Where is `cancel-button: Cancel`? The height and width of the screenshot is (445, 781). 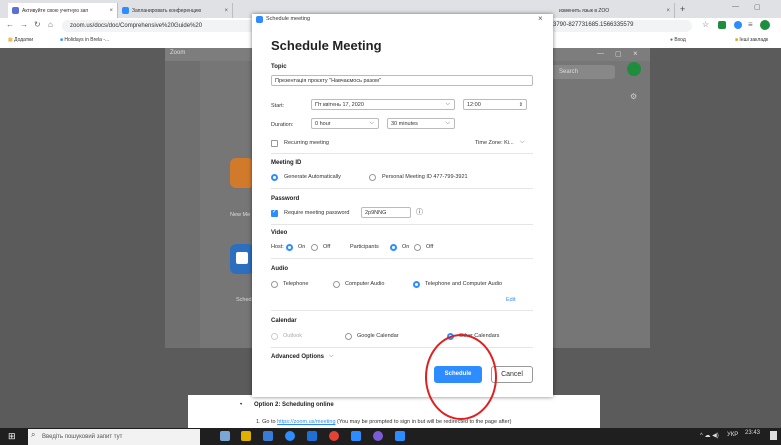 cancel-button: Cancel is located at coordinates (512, 374).